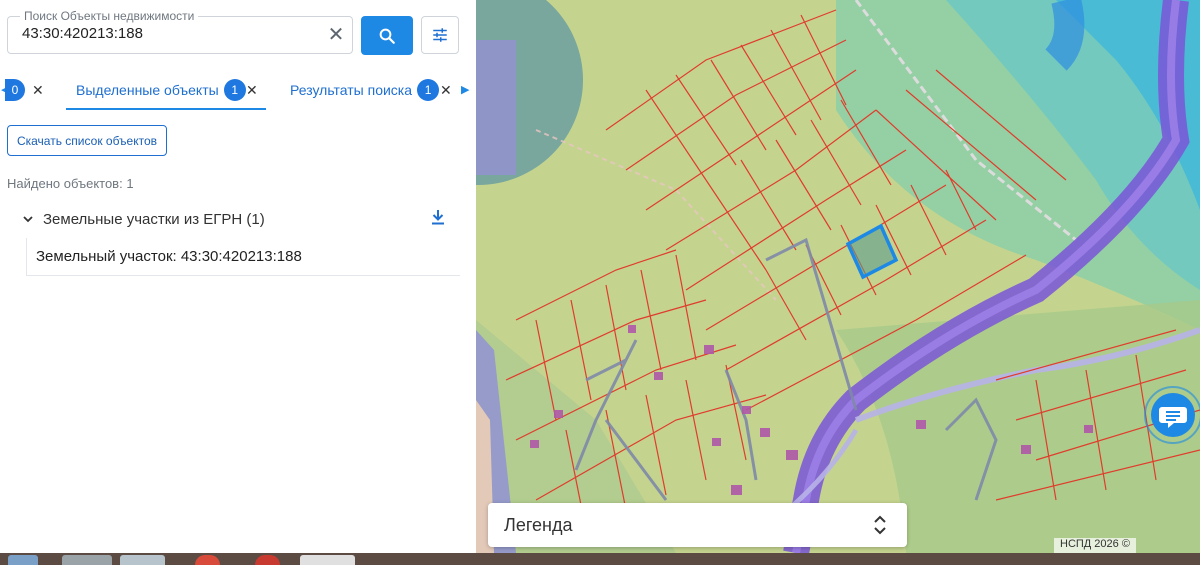 Image resolution: width=1200 pixels, height=565 pixels. Describe the element at coordinates (243, 257) in the screenshot. I see `result-item: Земельный участок: 43:30:420213:188` at that location.